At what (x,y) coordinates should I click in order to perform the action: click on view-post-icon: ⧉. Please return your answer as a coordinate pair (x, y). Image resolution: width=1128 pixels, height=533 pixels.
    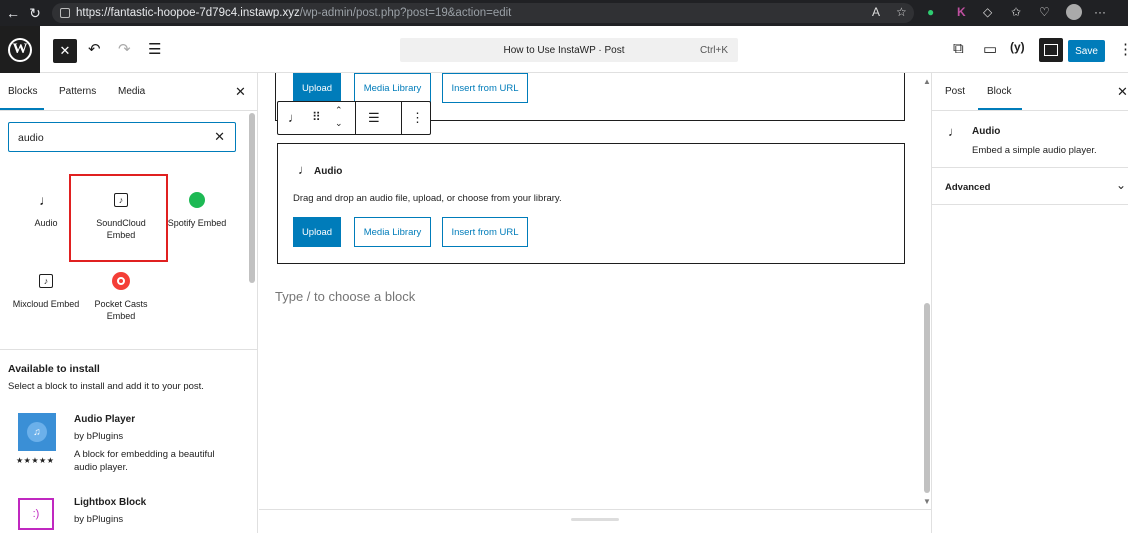
    Looking at the image, I should click on (958, 48).